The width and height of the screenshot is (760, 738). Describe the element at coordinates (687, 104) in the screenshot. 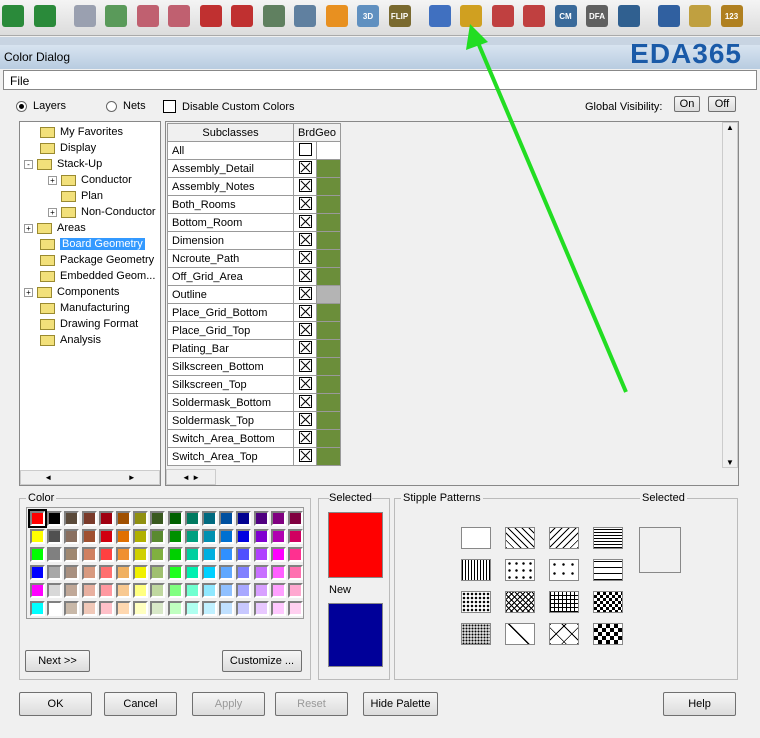

I see `visibility-on-button: On` at that location.